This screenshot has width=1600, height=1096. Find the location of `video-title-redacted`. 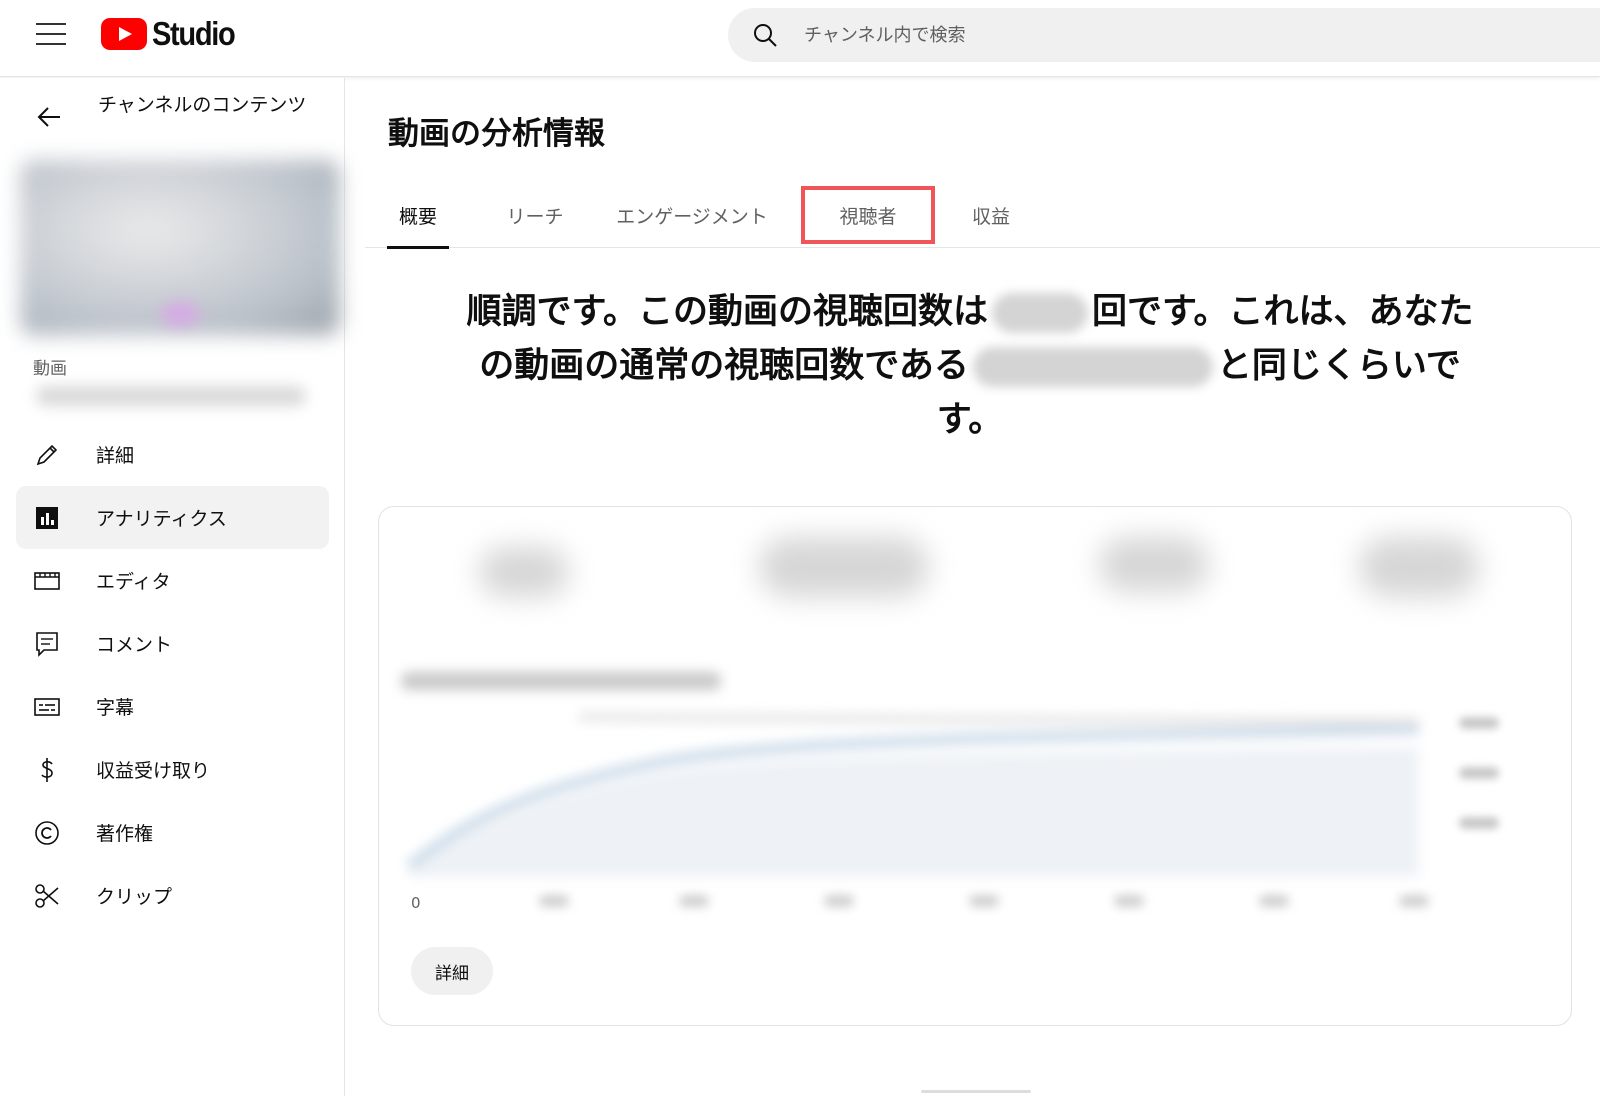

video-title-redacted is located at coordinates (171, 396).